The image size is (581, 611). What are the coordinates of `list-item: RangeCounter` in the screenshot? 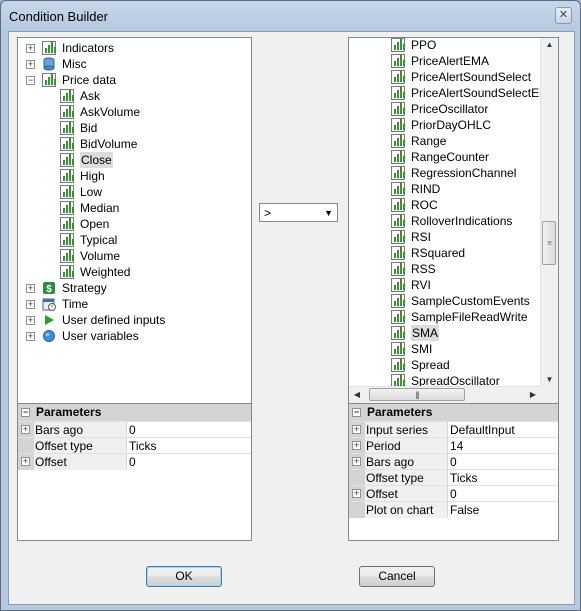 It's located at (445, 157).